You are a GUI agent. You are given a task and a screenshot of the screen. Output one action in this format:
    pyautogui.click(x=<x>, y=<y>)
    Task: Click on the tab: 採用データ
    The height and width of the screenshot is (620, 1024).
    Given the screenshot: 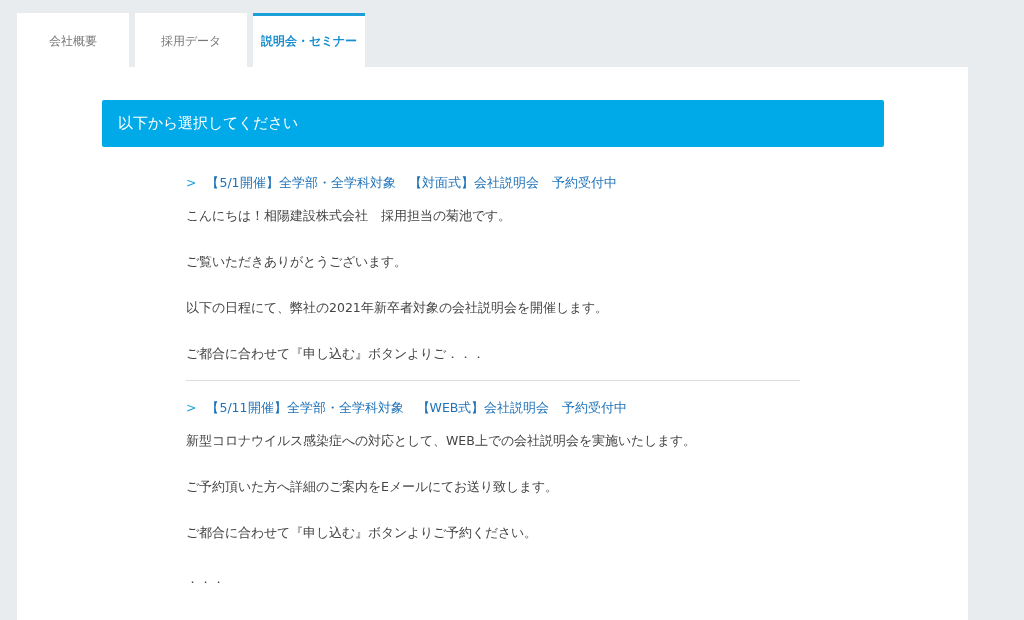 What is the action you would take?
    pyautogui.click(x=191, y=40)
    